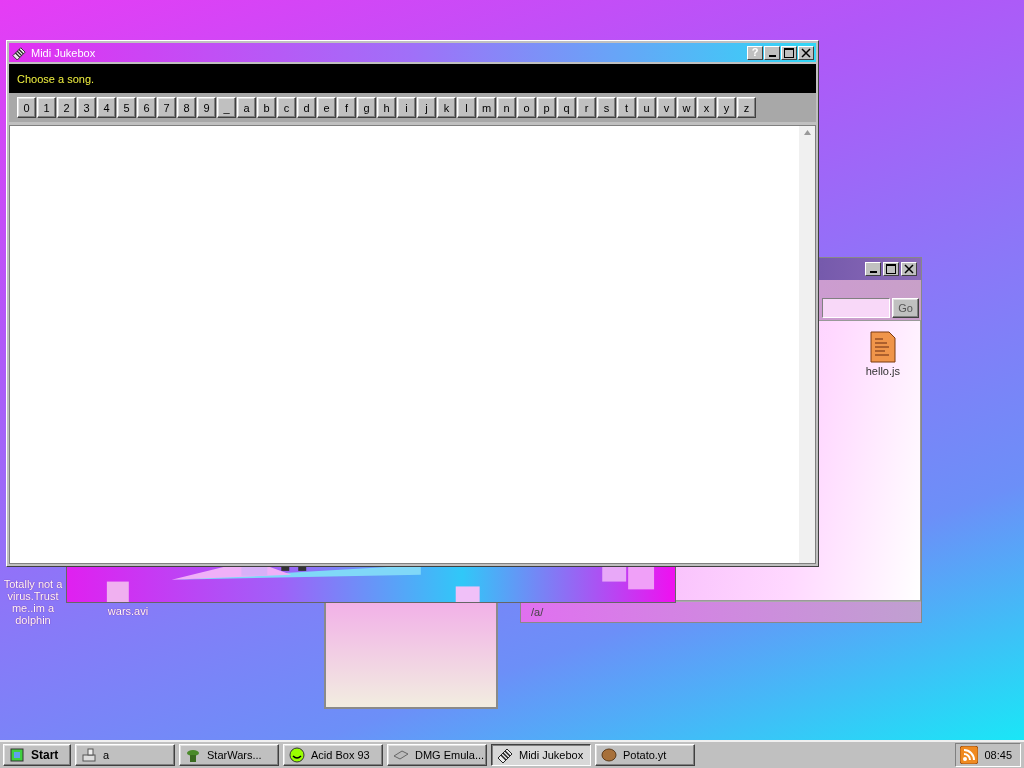 The width and height of the screenshot is (1024, 768). What do you see at coordinates (37, 755) in the screenshot?
I see `start-button: Start` at bounding box center [37, 755].